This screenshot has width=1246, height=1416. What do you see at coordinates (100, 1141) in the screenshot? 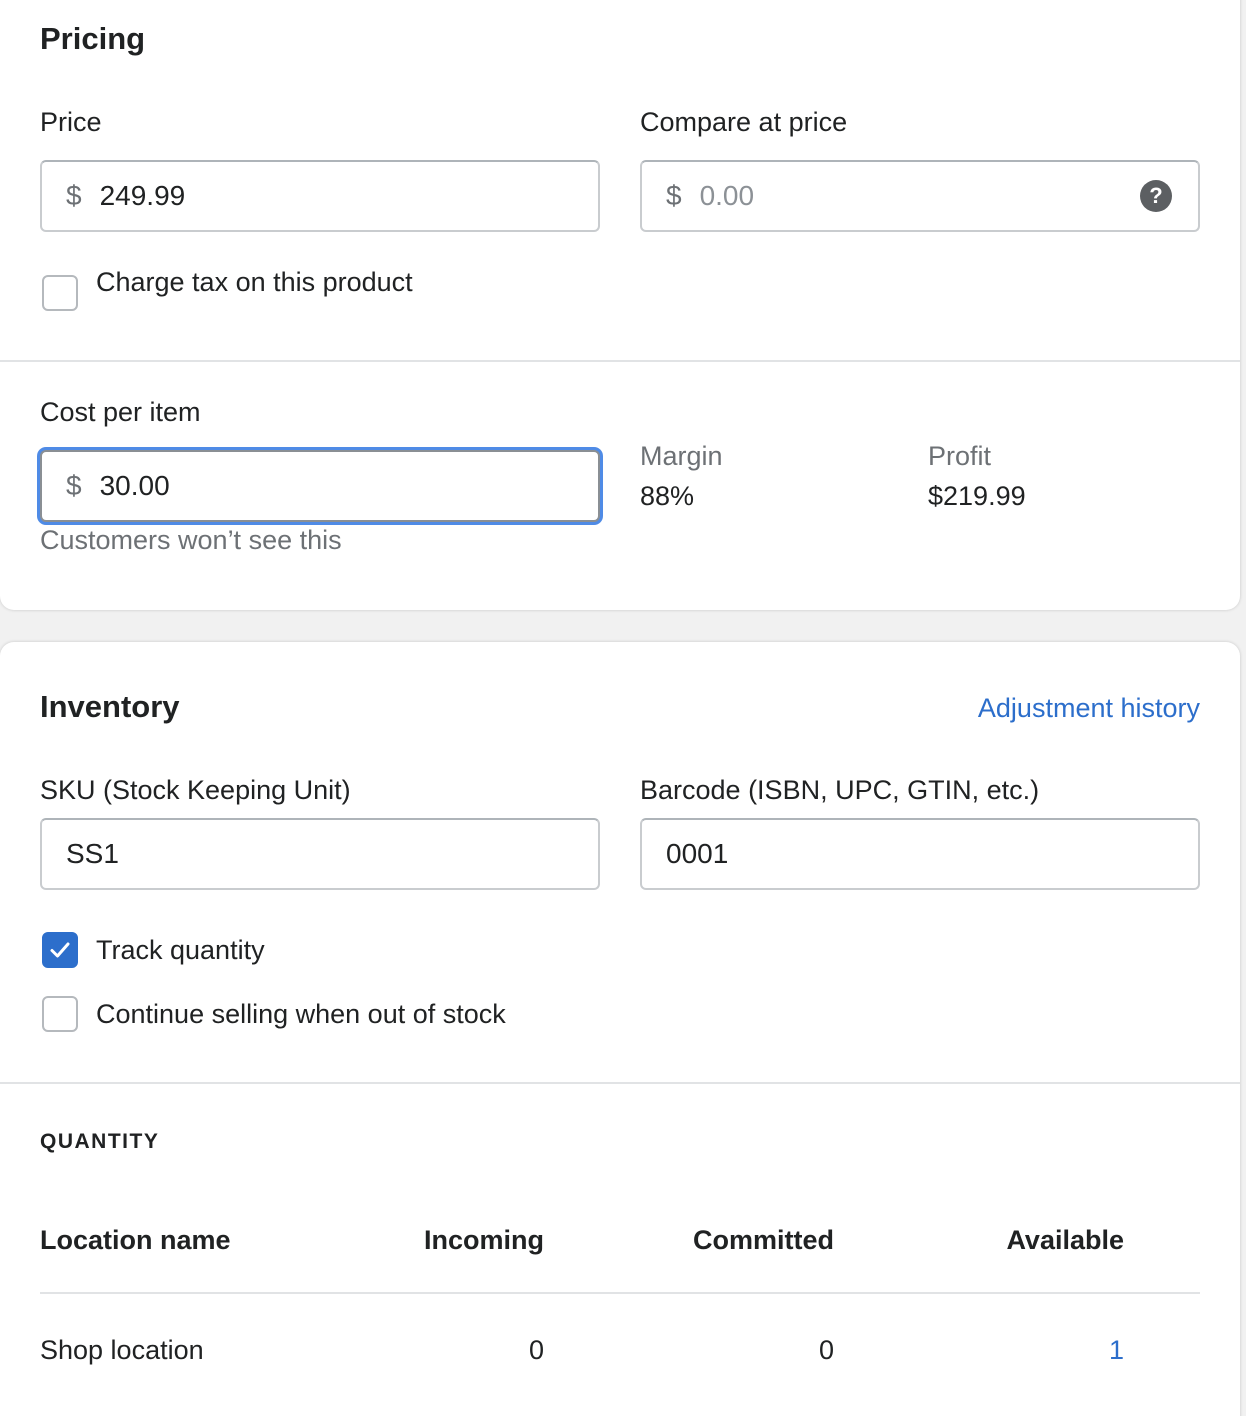
I see `quantity-heading: QUANTITY` at bounding box center [100, 1141].